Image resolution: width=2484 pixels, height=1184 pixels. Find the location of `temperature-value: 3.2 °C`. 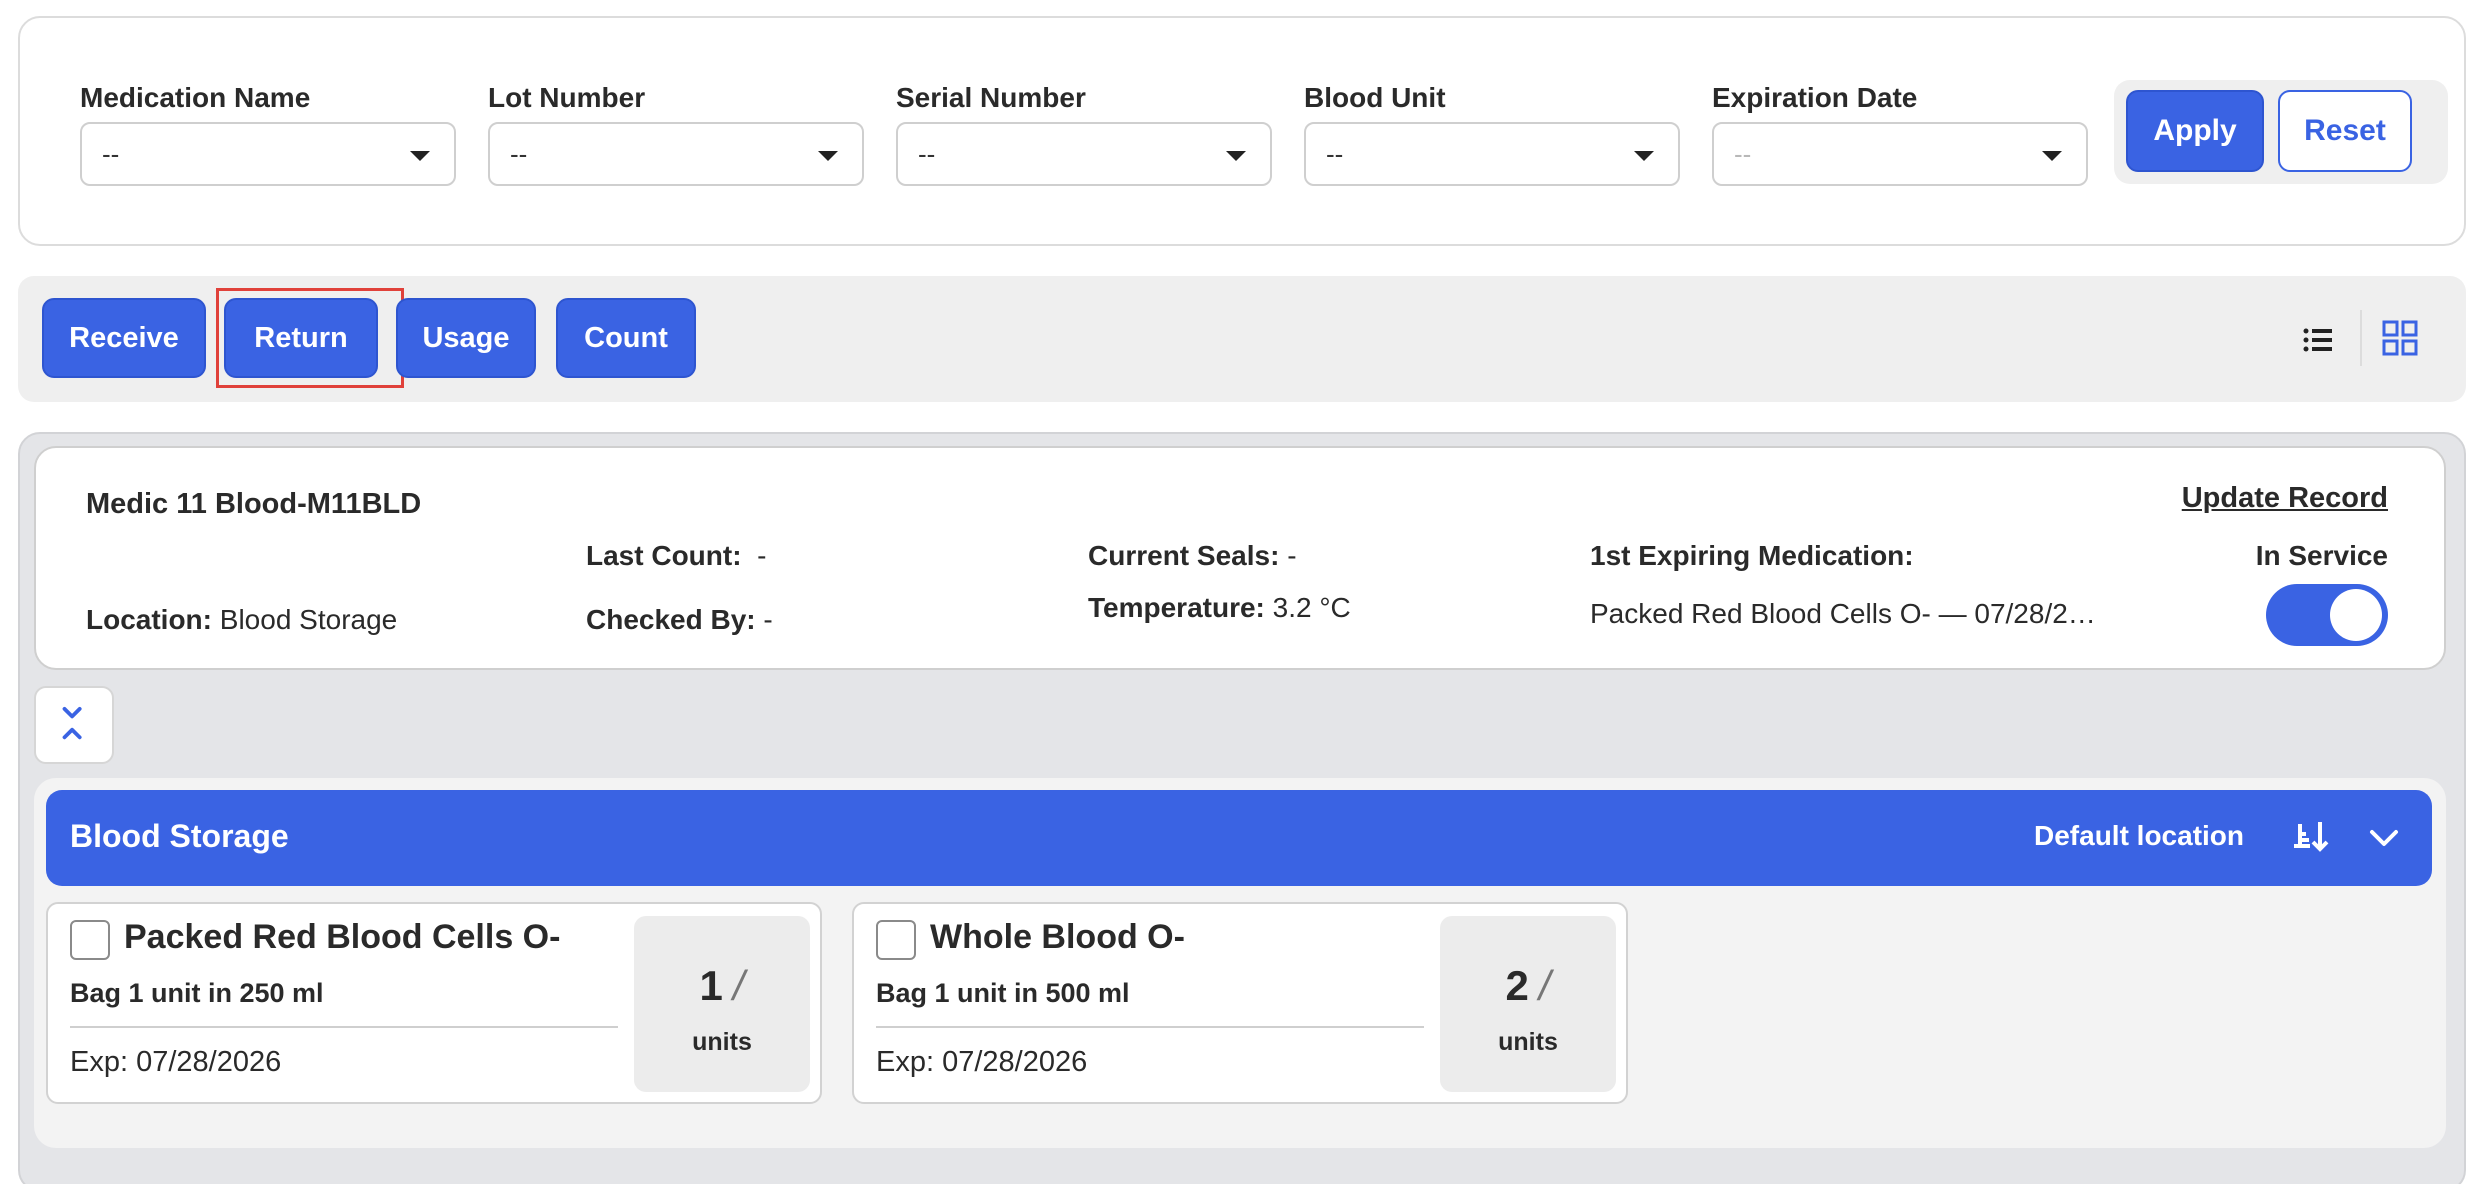

temperature-value: 3.2 °C is located at coordinates (1311, 607).